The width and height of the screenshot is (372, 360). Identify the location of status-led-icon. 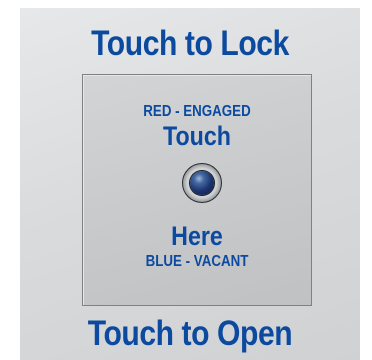
(202, 183).